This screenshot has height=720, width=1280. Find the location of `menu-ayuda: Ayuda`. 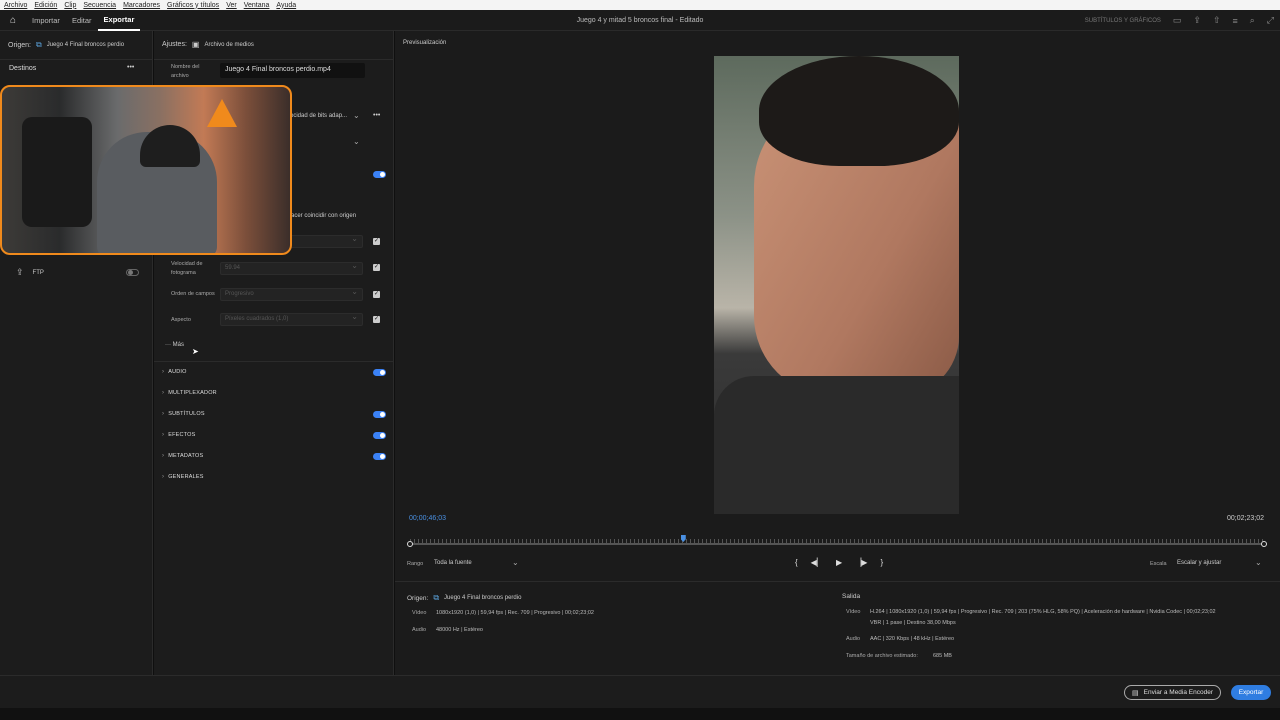

menu-ayuda: Ayuda is located at coordinates (286, 5).